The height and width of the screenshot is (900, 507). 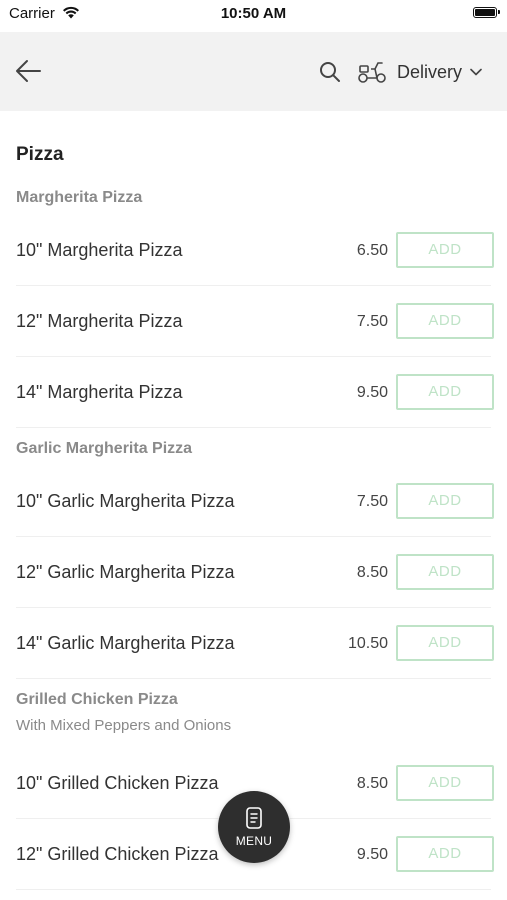 What do you see at coordinates (79, 197) in the screenshot?
I see `group-title: Margherita Pizza` at bounding box center [79, 197].